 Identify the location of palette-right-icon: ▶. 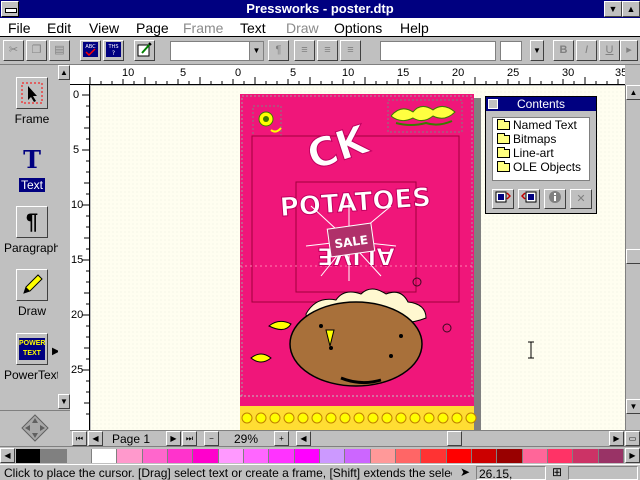
(632, 455).